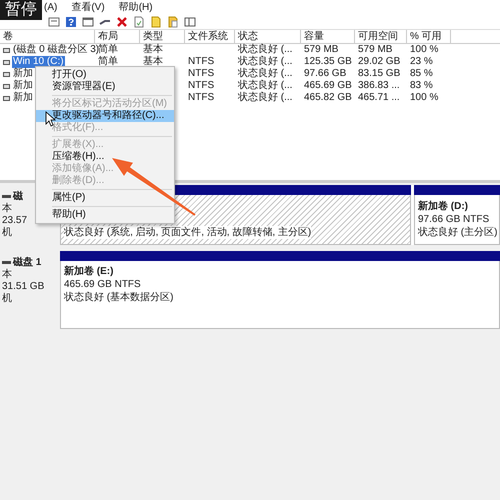  What do you see at coordinates (280, 295) in the screenshot?
I see `partition: 新加卷 (E:) 465.69 GB NTFS 状态良好 (基本数据分区)` at bounding box center [280, 295].